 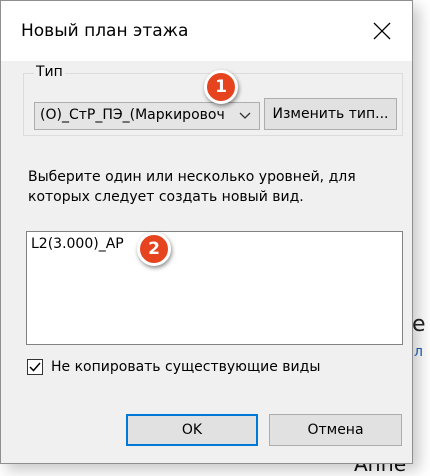 What do you see at coordinates (206, 31) in the screenshot?
I see `title-bar: Новый план этажа` at bounding box center [206, 31].